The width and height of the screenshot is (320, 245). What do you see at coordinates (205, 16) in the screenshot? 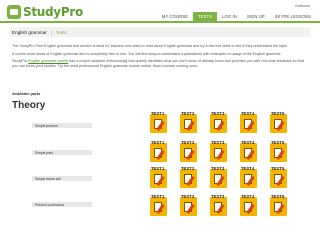
I see `nav-tests: Tests` at bounding box center [205, 16].